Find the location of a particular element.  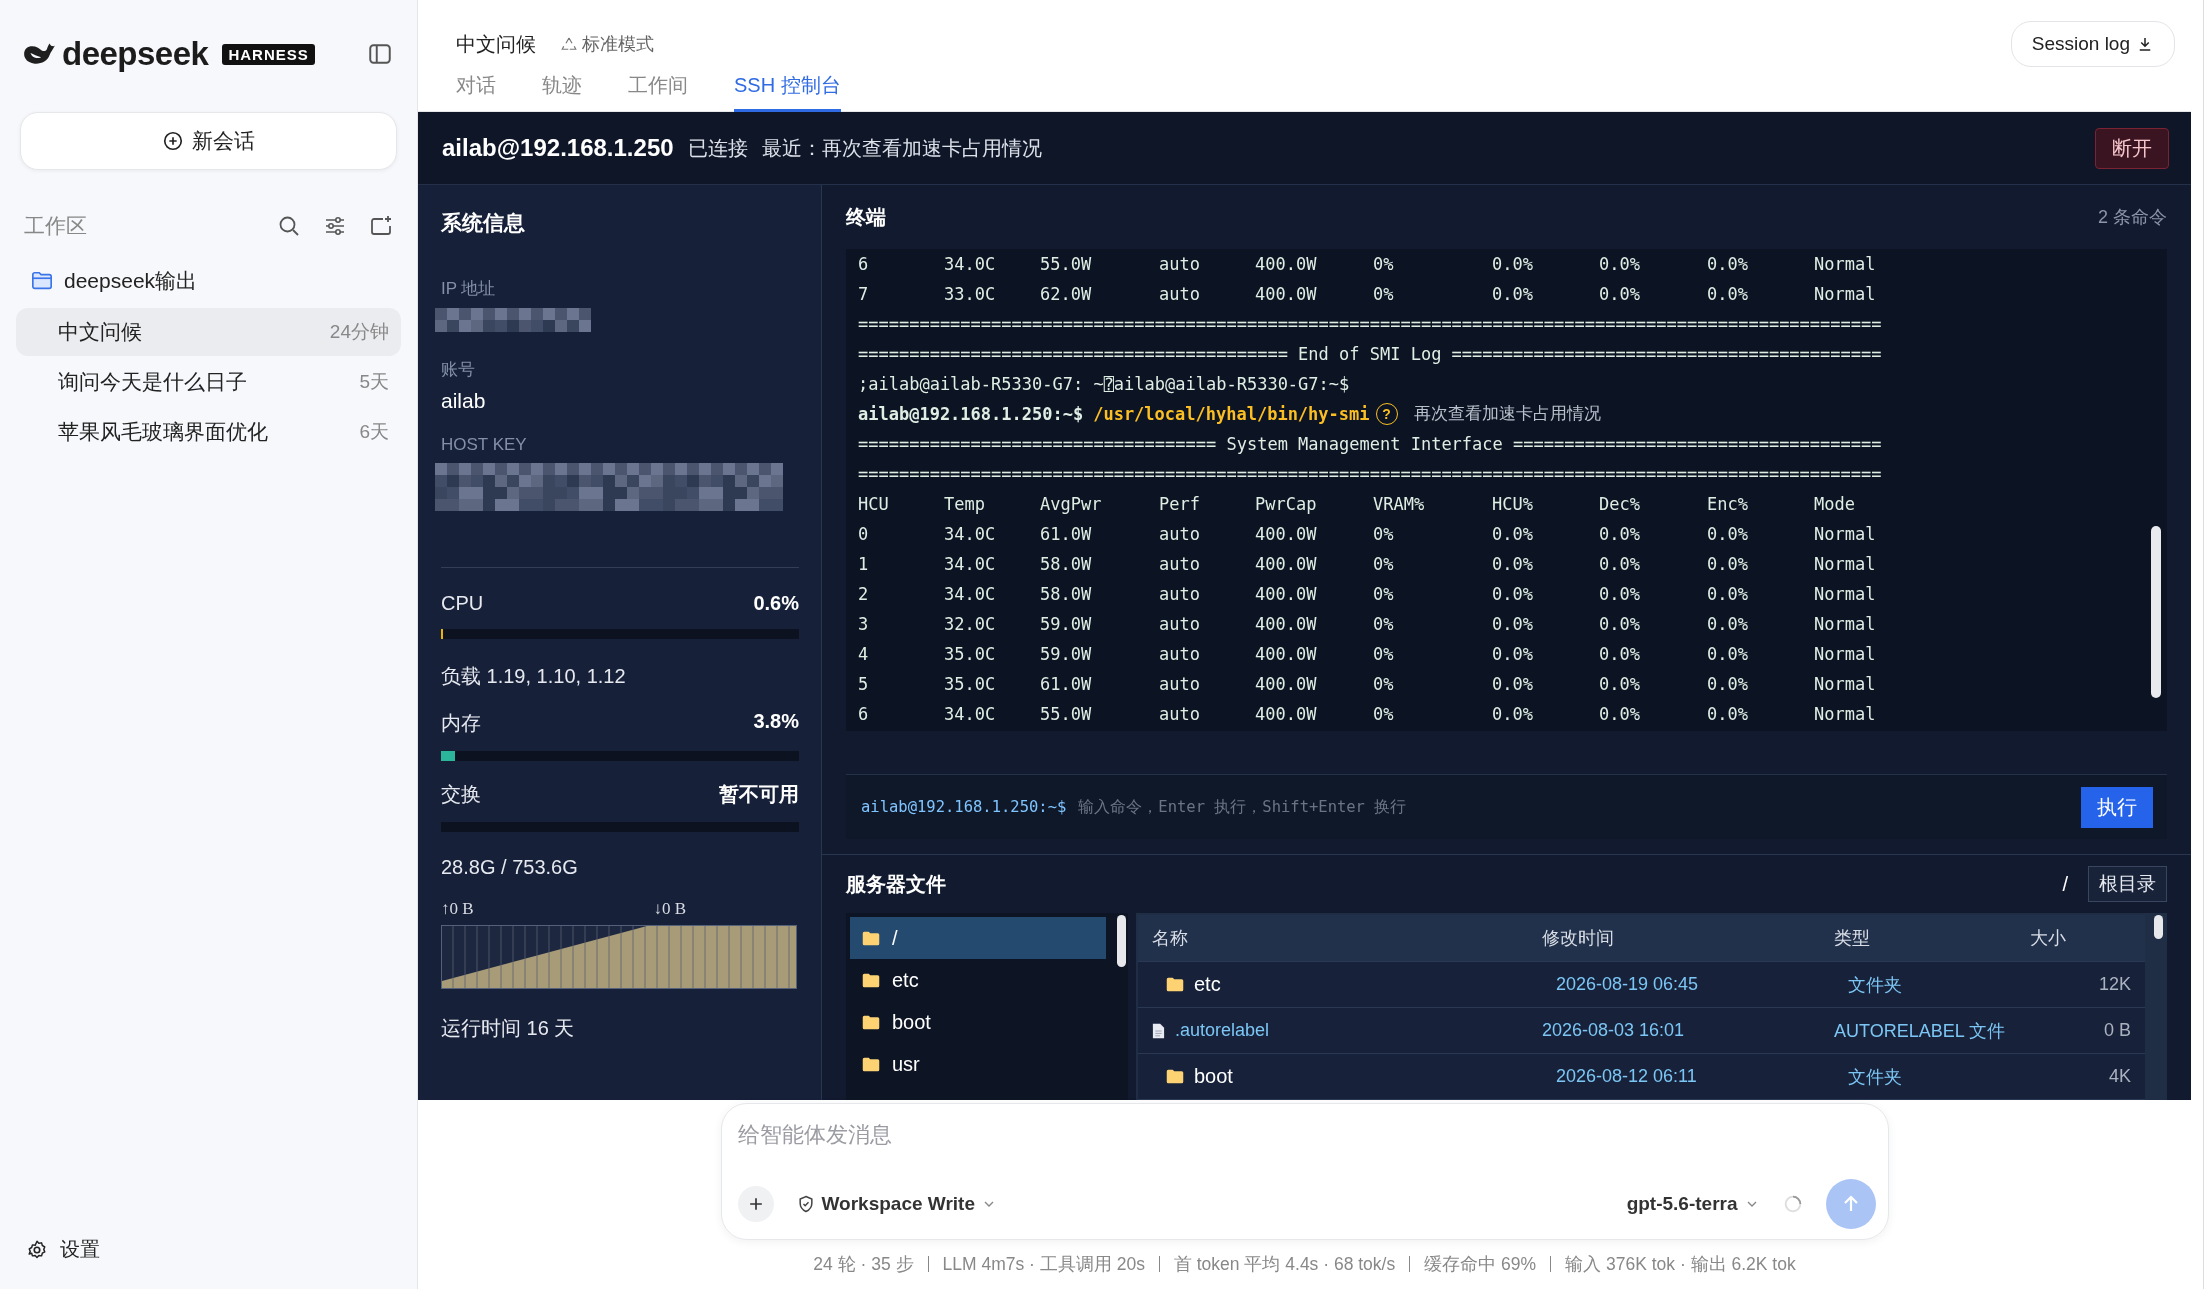

meter-note: 28.8G / 753.6G is located at coordinates (510, 867).